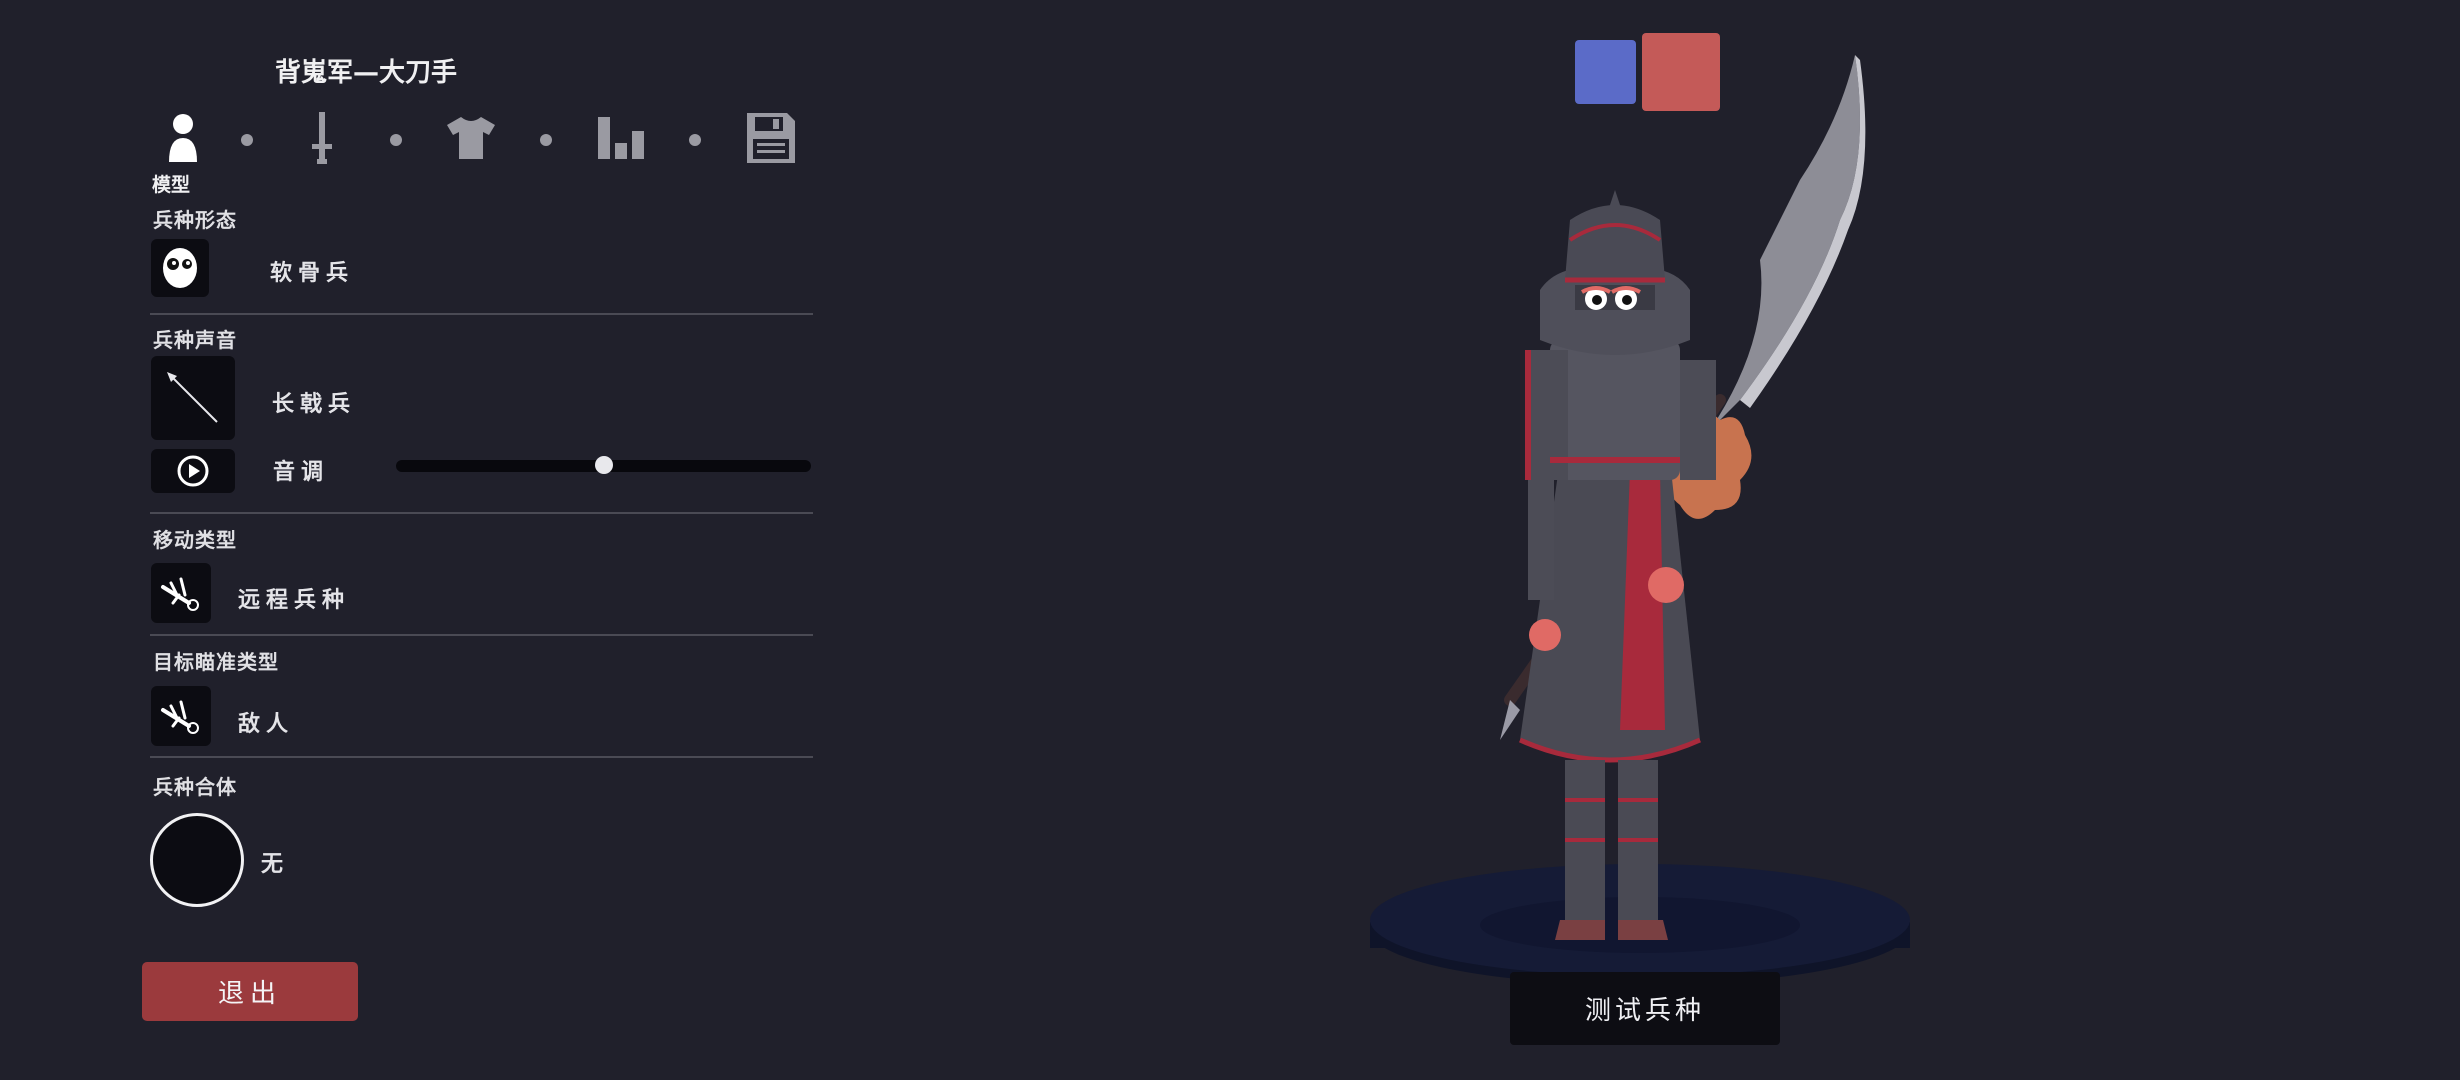 The image size is (2460, 1080). Describe the element at coordinates (250, 991) in the screenshot. I see `exit-button: 退出` at that location.